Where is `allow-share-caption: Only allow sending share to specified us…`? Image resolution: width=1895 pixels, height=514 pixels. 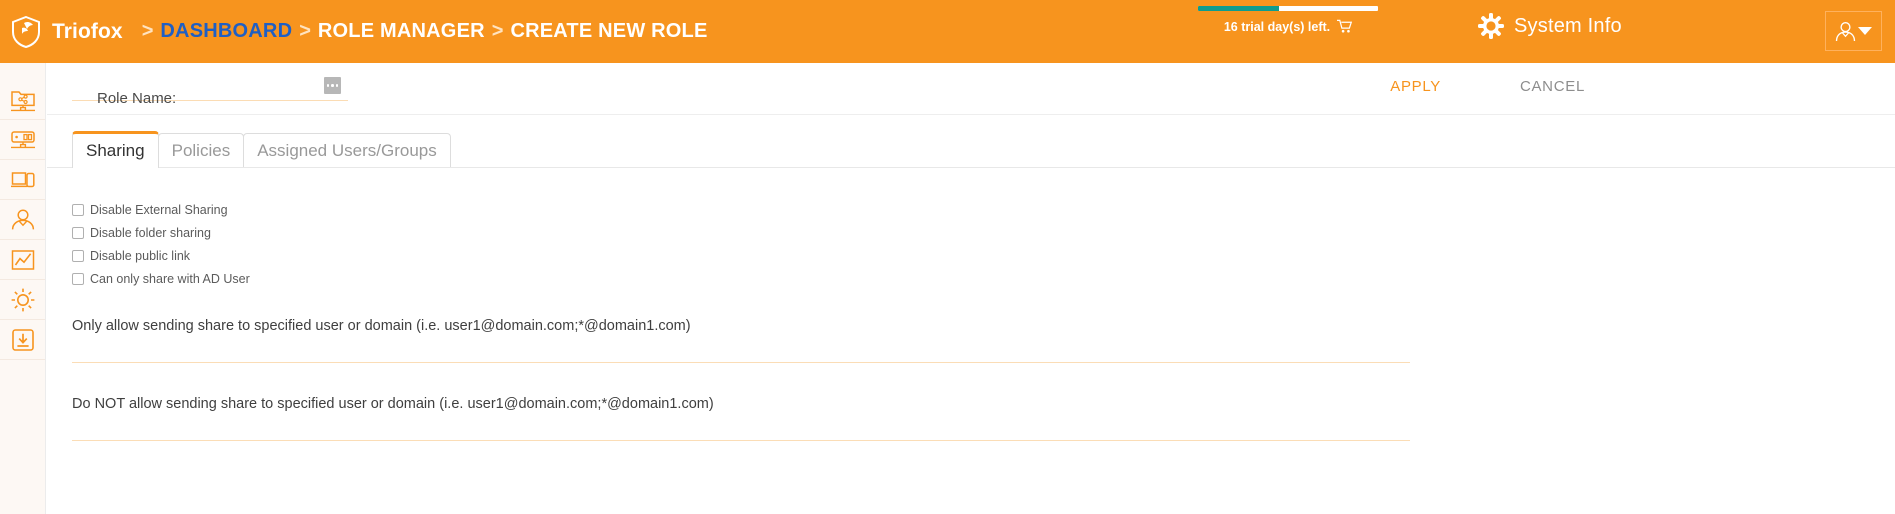 allow-share-caption: Only allow sending share to specified us… is located at coordinates (381, 326).